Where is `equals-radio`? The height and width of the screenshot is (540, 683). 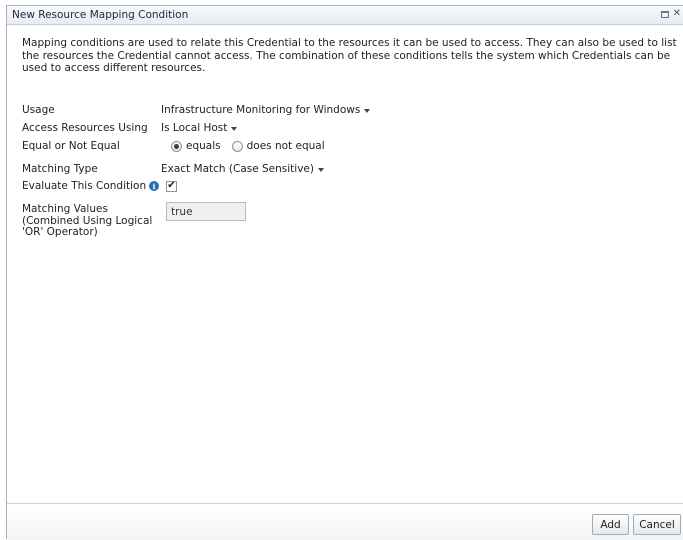 equals-radio is located at coordinates (176, 146).